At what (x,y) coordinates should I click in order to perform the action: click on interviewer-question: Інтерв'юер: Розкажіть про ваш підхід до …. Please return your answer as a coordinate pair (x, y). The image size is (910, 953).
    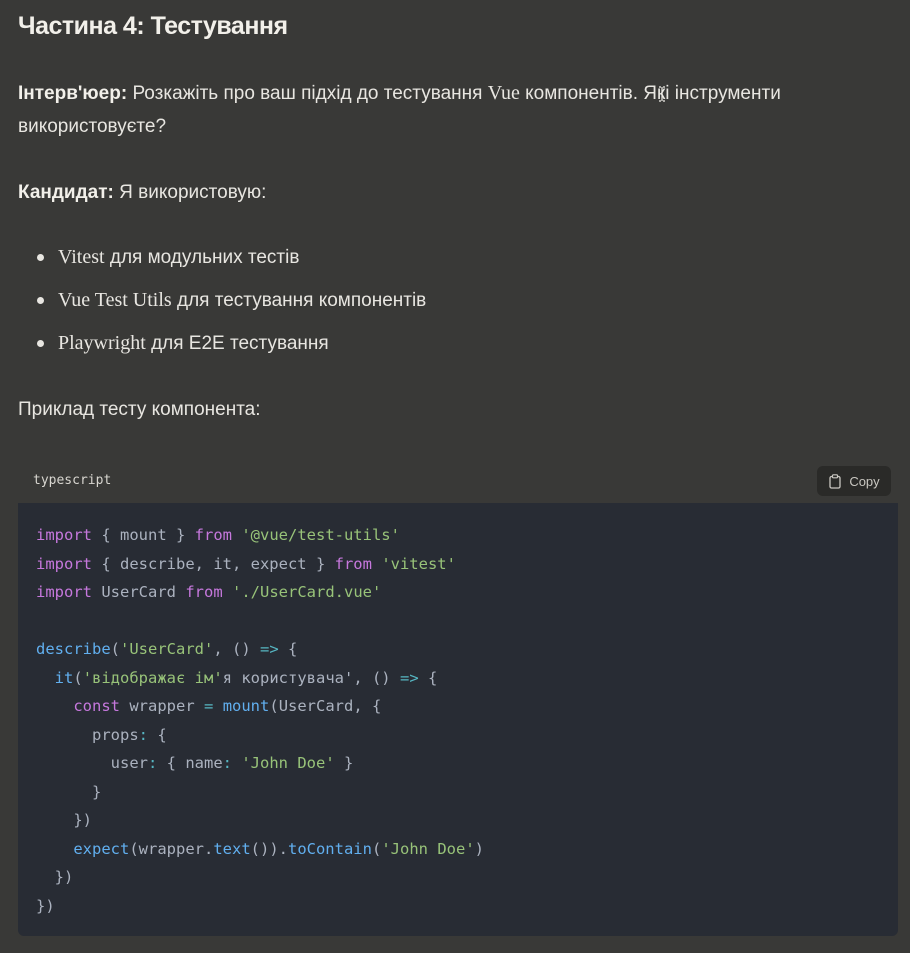
    Looking at the image, I should click on (399, 110).